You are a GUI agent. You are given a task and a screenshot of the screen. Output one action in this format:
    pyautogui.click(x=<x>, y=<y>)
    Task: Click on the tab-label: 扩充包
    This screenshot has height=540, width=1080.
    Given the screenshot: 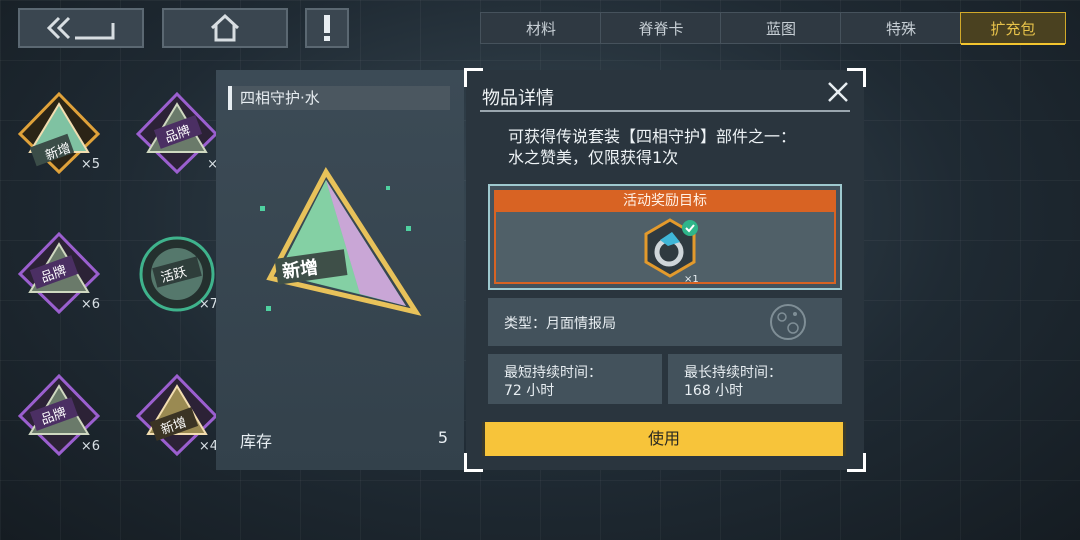 What is the action you would take?
    pyautogui.click(x=1013, y=28)
    